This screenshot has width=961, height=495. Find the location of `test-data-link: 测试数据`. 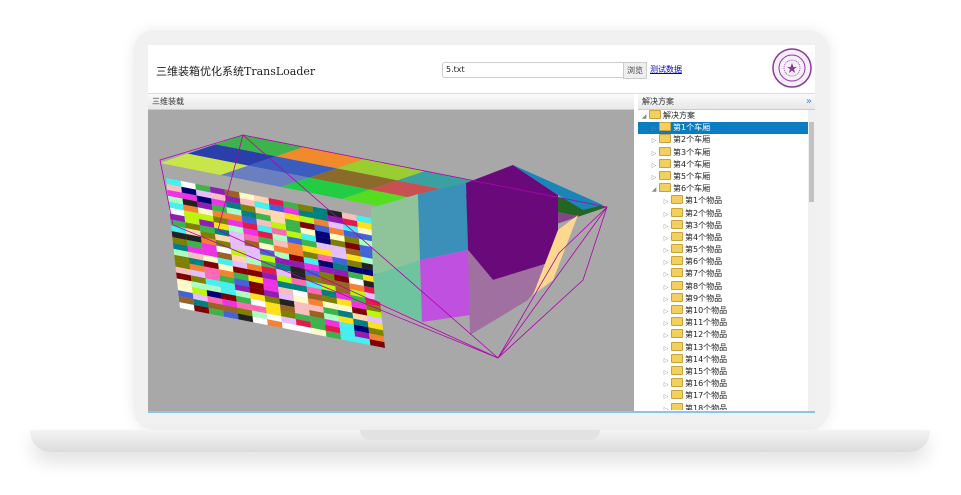

test-data-link: 测试数据 is located at coordinates (666, 69).